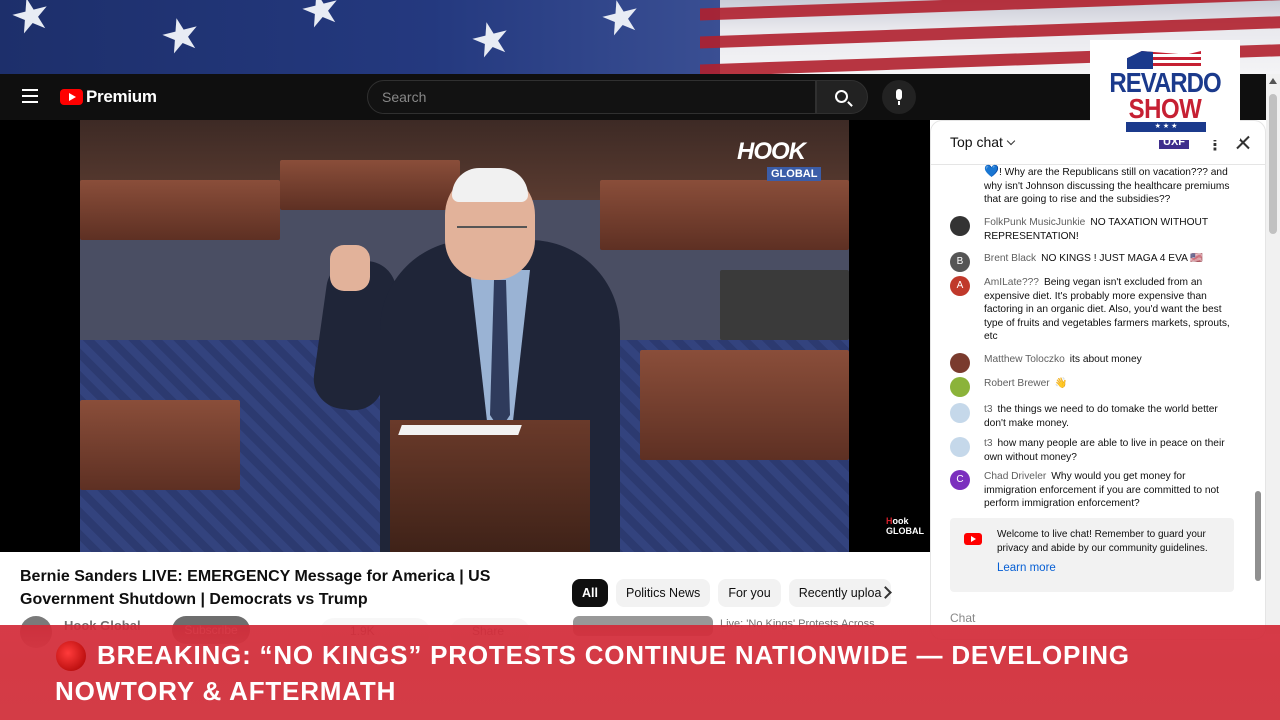 This screenshot has width=1280, height=720. I want to click on avatar: A, so click(960, 286).